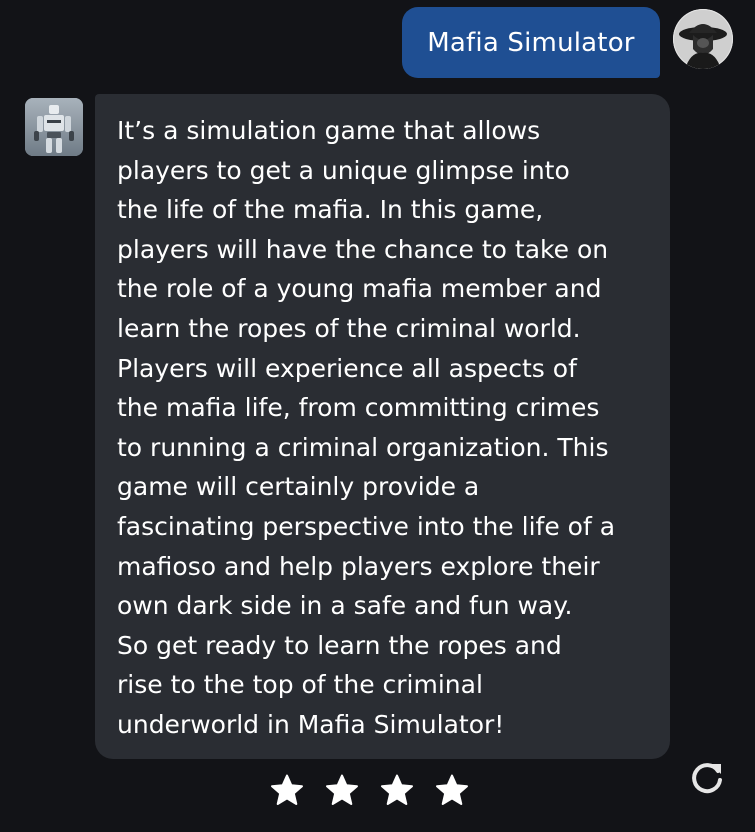 The width and height of the screenshot is (755, 832). I want to click on refresh-icon, so click(707, 778).